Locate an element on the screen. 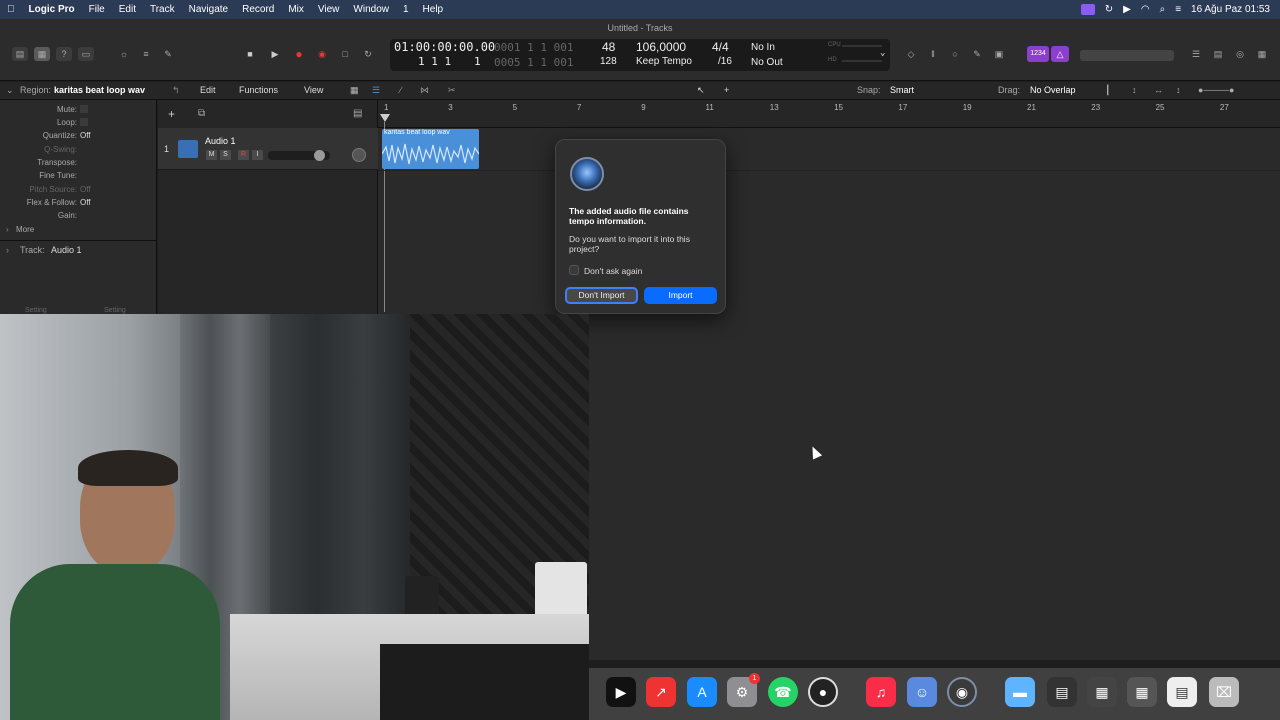  track-name-label: Audio 1 is located at coordinates (220, 141).